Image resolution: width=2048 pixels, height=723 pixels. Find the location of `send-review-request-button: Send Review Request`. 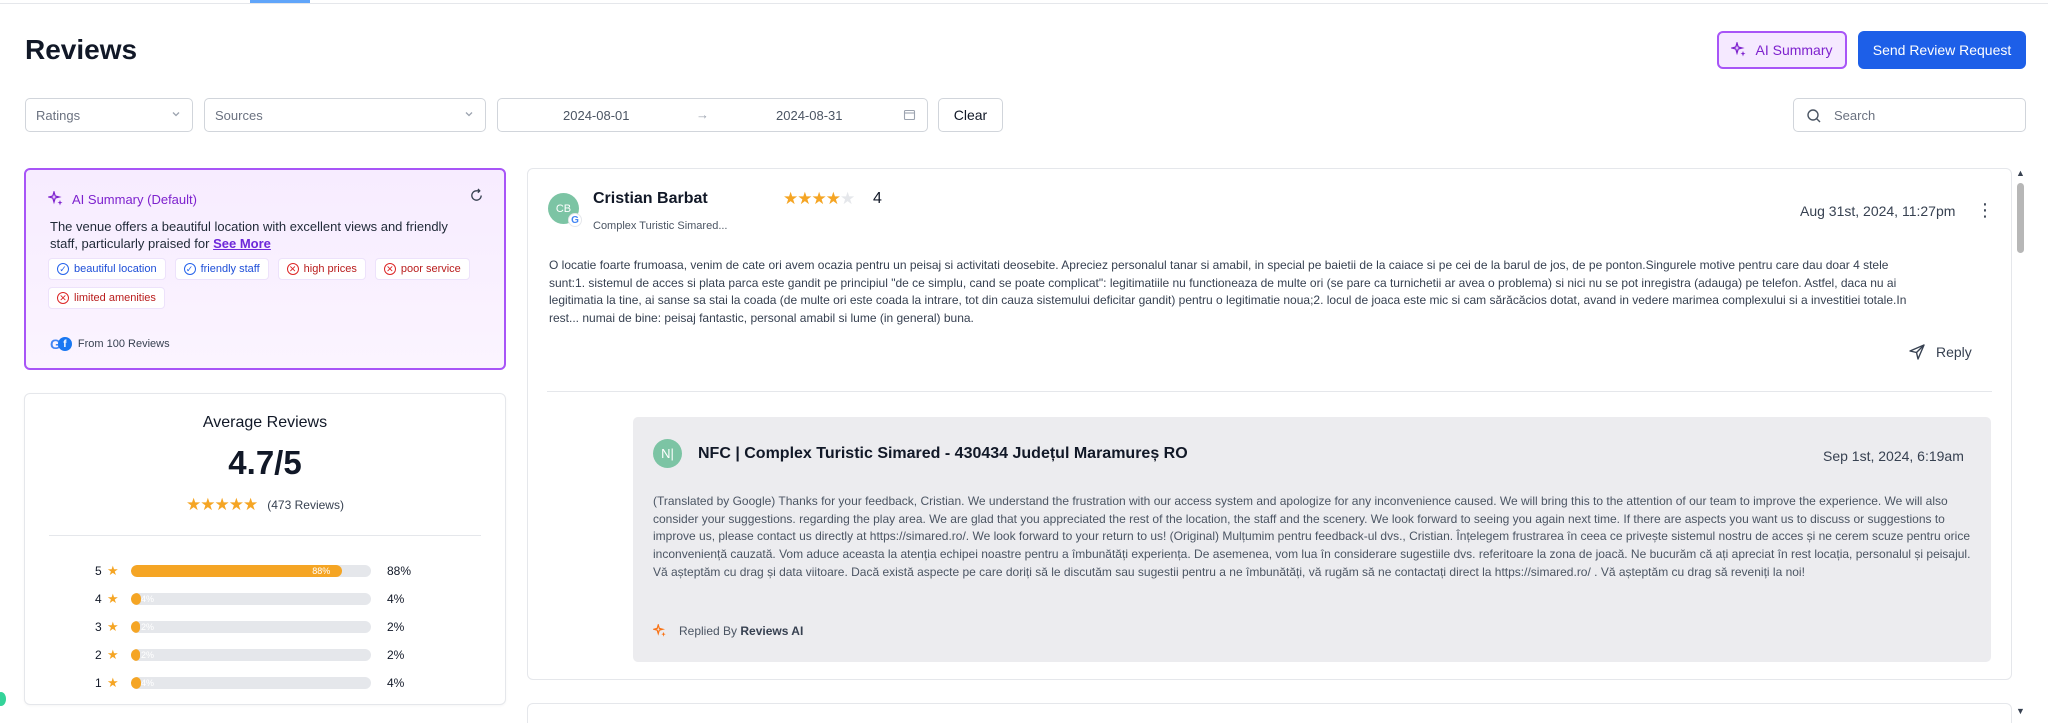

send-review-request-button: Send Review Request is located at coordinates (1942, 50).